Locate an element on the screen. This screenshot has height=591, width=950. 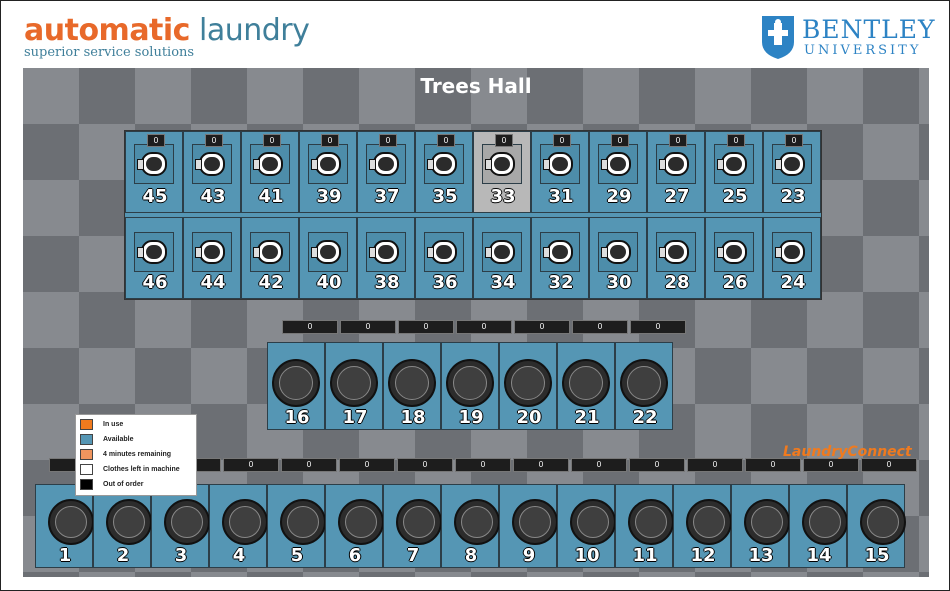
logo-word-automatic: automatic is located at coordinates (107, 30).